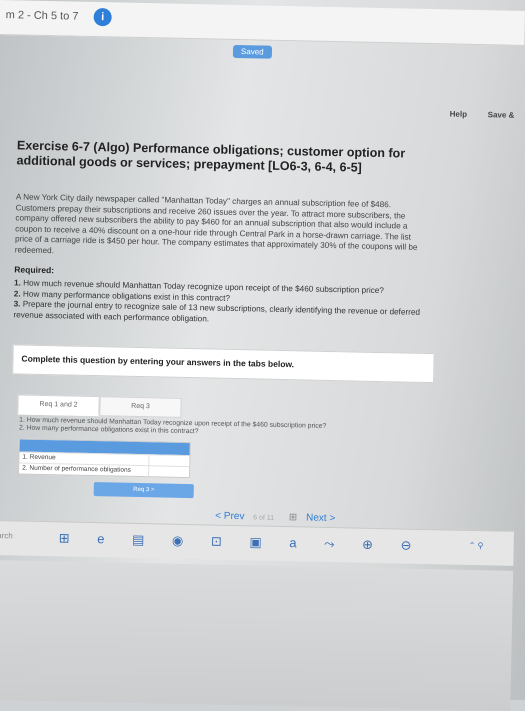  Describe the element at coordinates (140, 407) in the screenshot. I see `tab-req-3: Req 3` at that location.